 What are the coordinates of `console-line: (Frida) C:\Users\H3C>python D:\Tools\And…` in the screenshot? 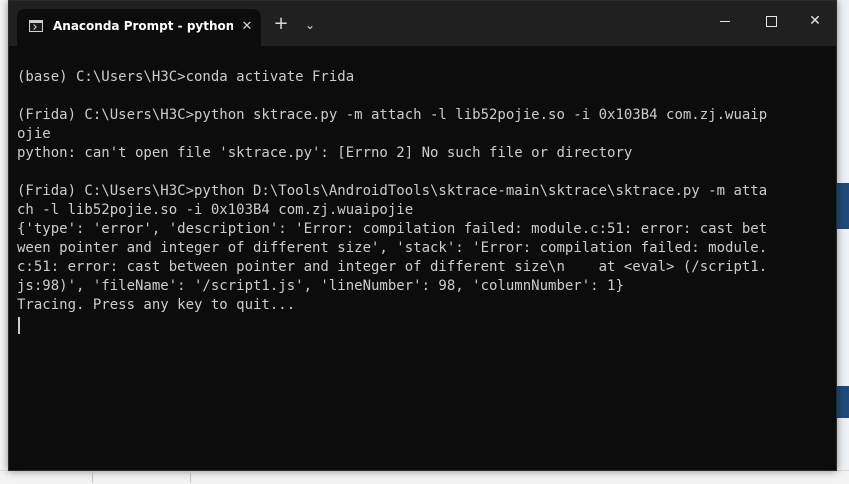 It's located at (392, 191).